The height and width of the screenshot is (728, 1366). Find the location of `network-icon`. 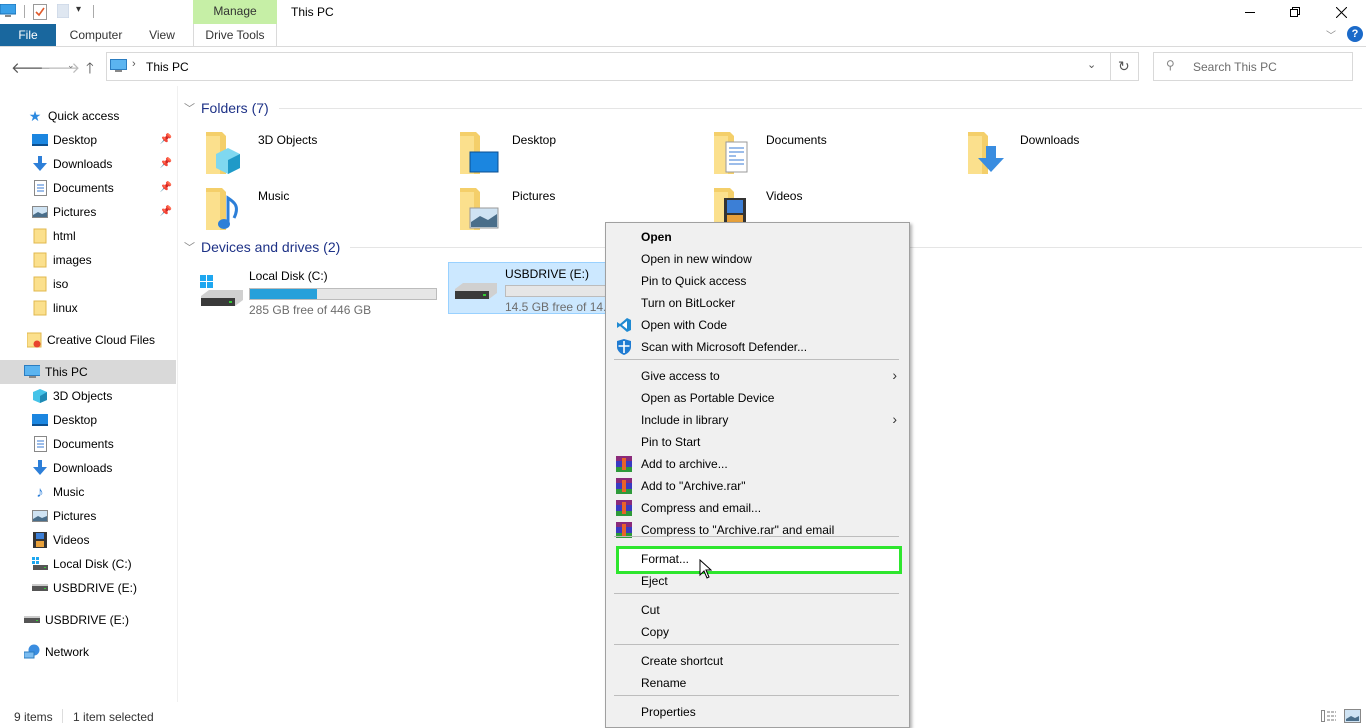

network-icon is located at coordinates (32, 652).